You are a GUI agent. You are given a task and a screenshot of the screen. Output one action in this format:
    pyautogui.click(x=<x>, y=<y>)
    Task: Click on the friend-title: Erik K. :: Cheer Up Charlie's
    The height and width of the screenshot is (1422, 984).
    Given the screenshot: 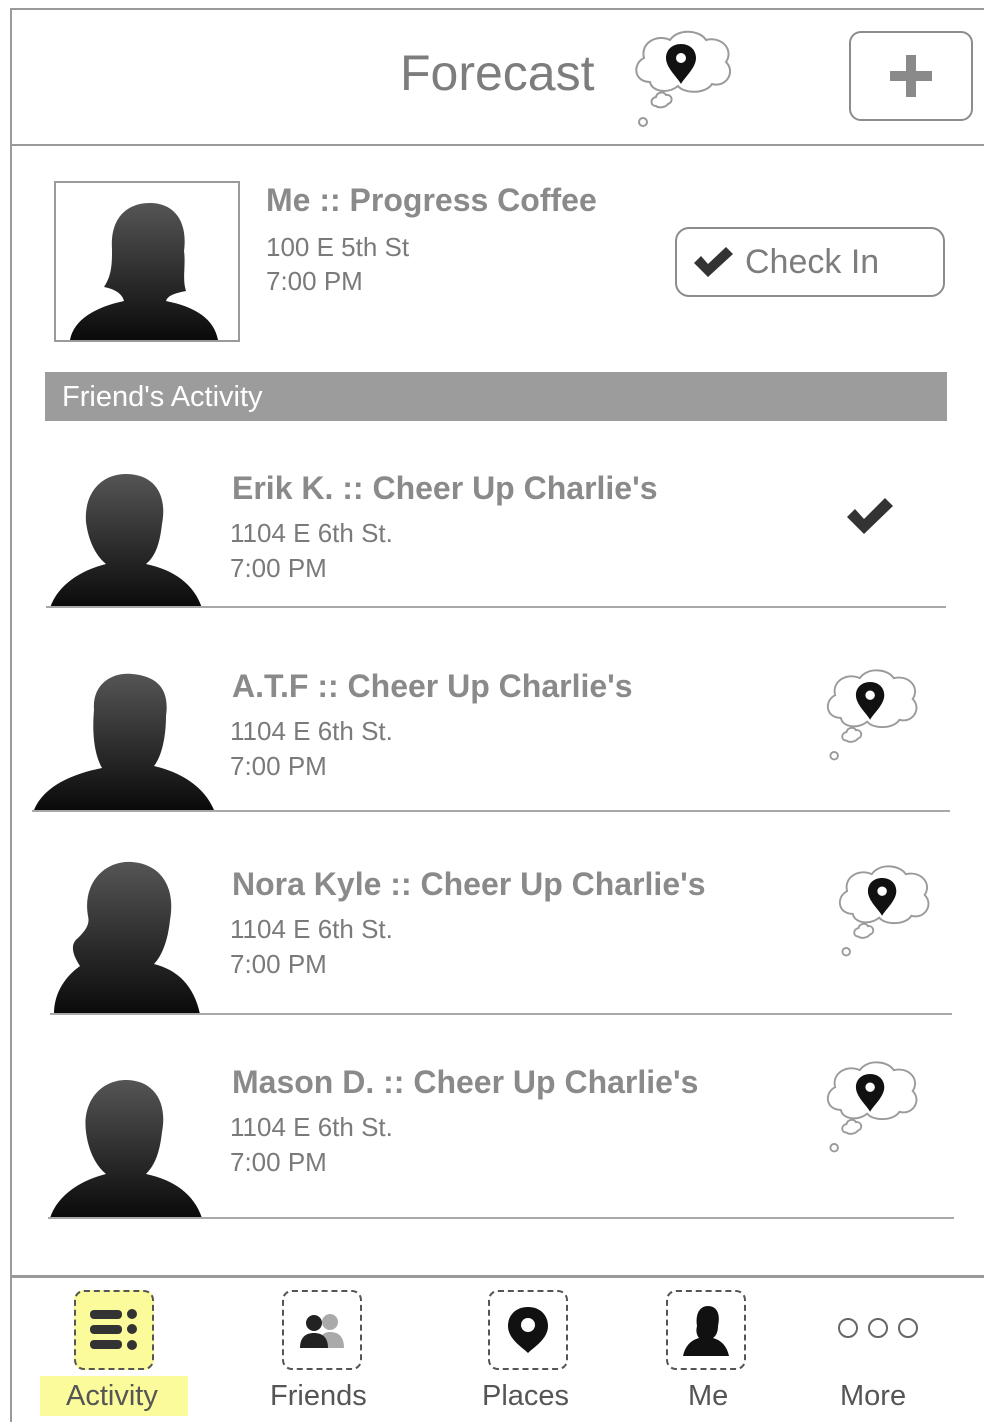 What is the action you would take?
    pyautogui.click(x=445, y=488)
    